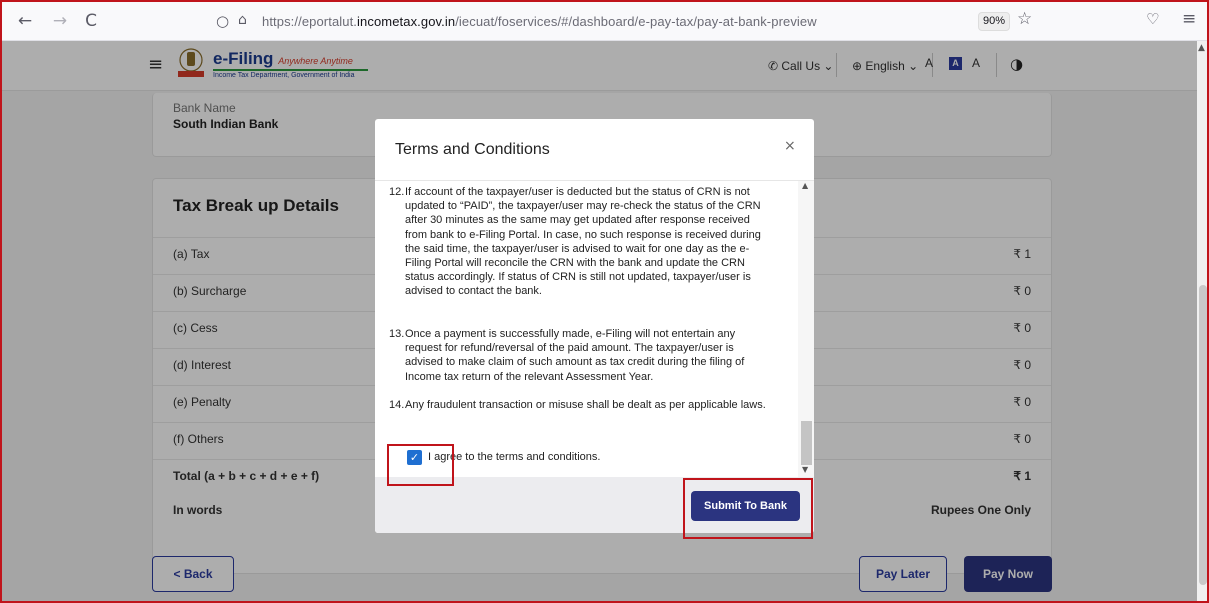  What do you see at coordinates (397, 334) in the screenshot?
I see `term-number: 13.` at bounding box center [397, 334].